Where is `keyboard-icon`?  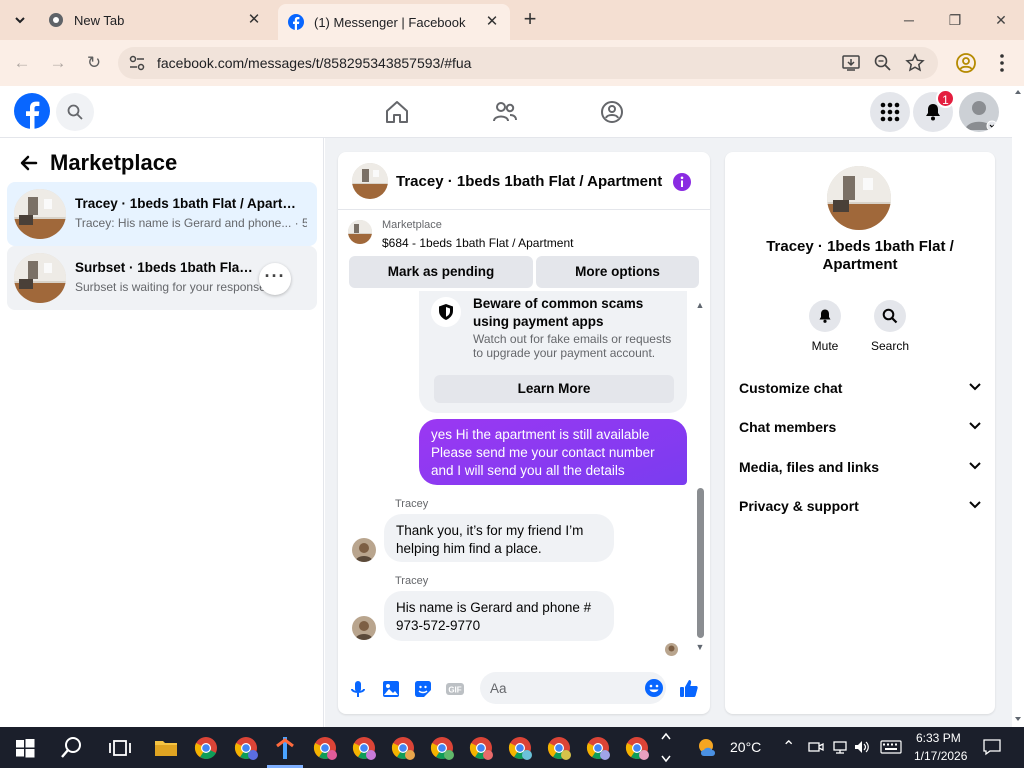
keyboard-icon is located at coordinates (891, 747).